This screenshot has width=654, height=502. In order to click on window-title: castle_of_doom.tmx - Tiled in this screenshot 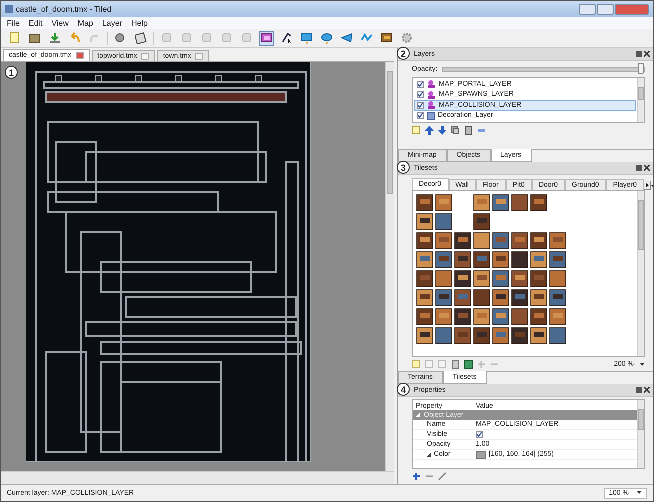, I will do `click(64, 9)`.